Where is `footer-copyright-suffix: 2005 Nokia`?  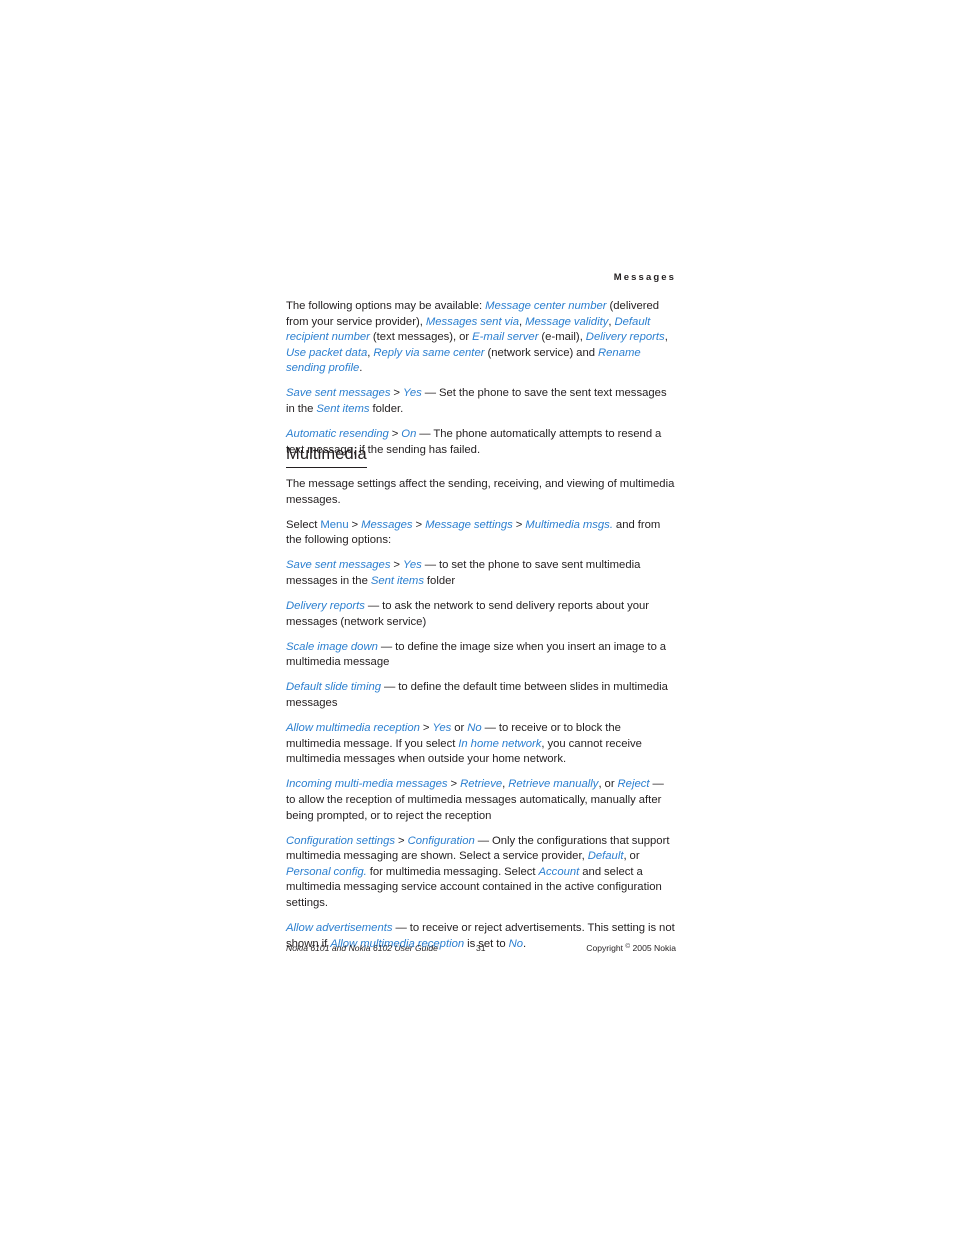 footer-copyright-suffix: 2005 Nokia is located at coordinates (653, 948).